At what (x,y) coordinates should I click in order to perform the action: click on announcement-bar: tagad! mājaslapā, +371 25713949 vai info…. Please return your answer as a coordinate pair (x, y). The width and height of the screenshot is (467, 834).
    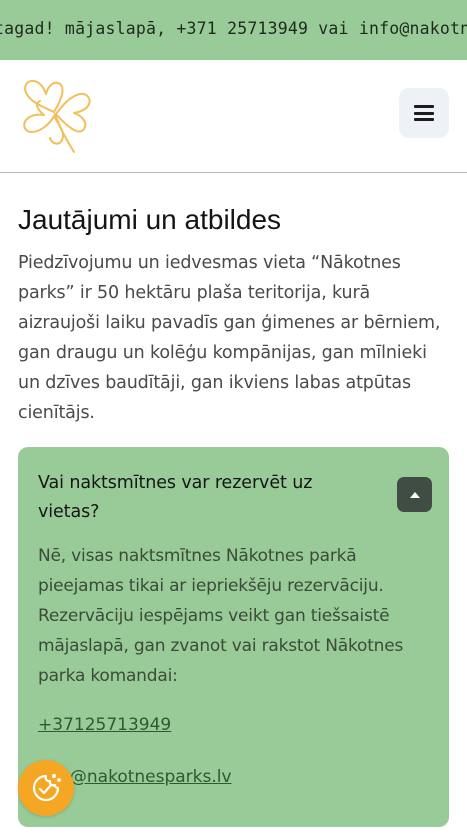
    Looking at the image, I should click on (233, 30).